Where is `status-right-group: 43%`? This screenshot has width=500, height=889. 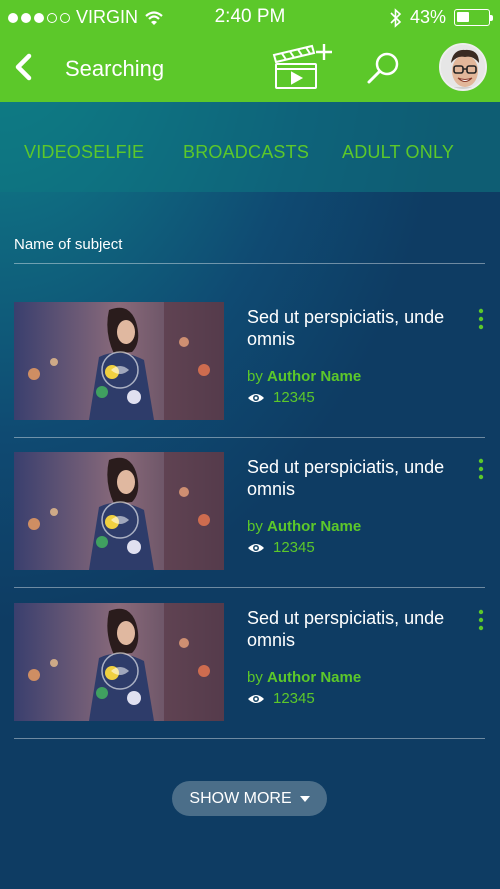
status-right-group: 43% is located at coordinates (441, 17).